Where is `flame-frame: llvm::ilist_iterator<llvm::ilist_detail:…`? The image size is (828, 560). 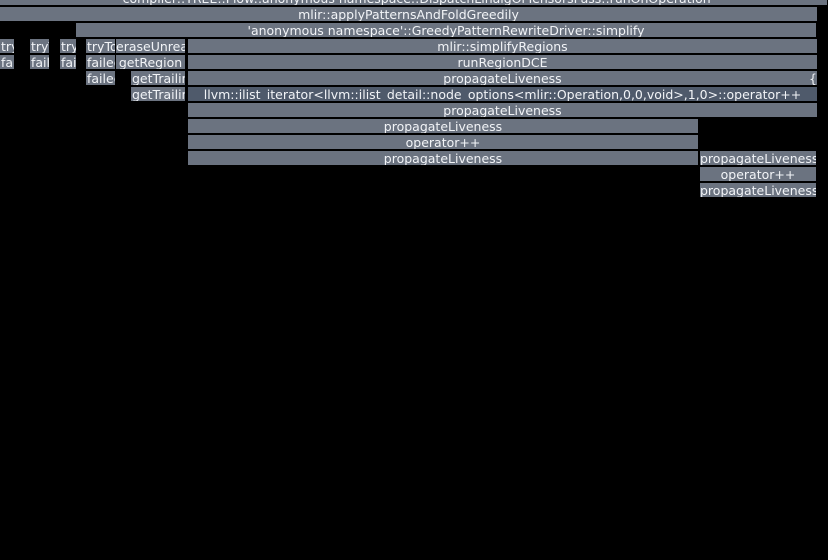
flame-frame: llvm::ilist_iterator<llvm::ilist_detail:… is located at coordinates (503, 94).